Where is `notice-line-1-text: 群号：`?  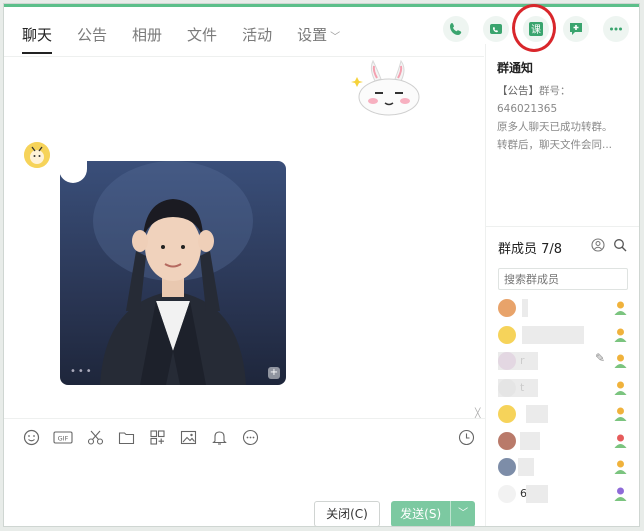 notice-line-1-text: 群号： is located at coordinates (555, 91).